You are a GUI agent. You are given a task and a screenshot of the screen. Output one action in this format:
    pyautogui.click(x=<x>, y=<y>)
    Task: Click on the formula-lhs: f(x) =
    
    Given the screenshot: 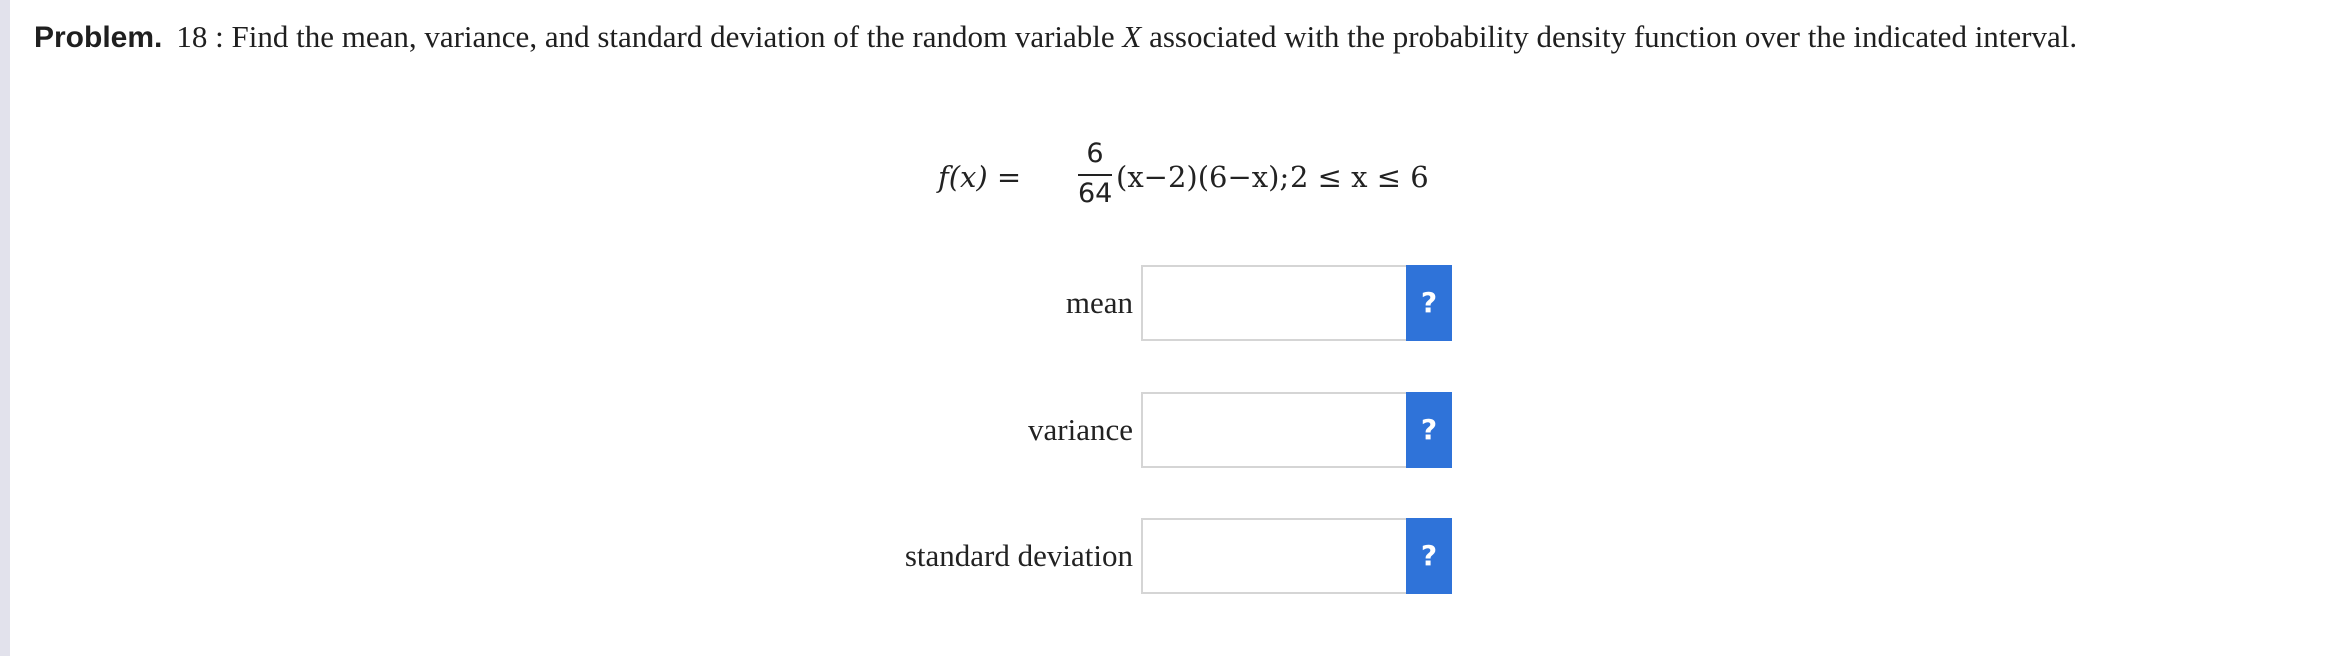 What is the action you would take?
    pyautogui.click(x=980, y=177)
    